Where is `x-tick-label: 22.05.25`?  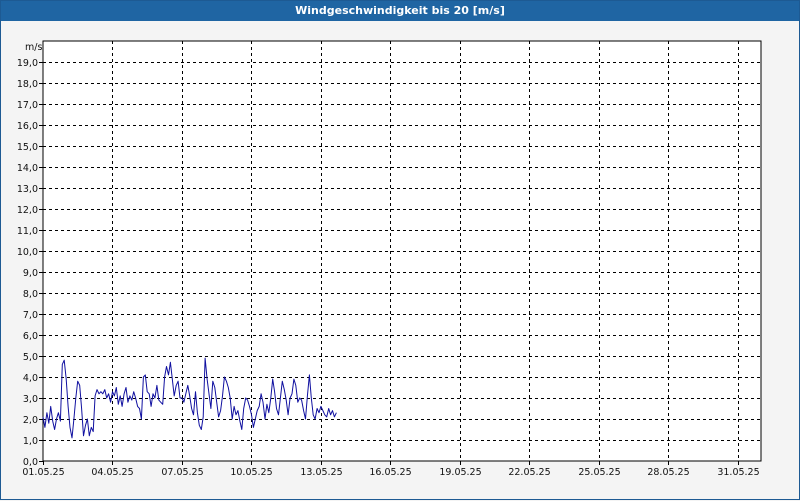
x-tick-label: 22.05.25 is located at coordinates (529, 472).